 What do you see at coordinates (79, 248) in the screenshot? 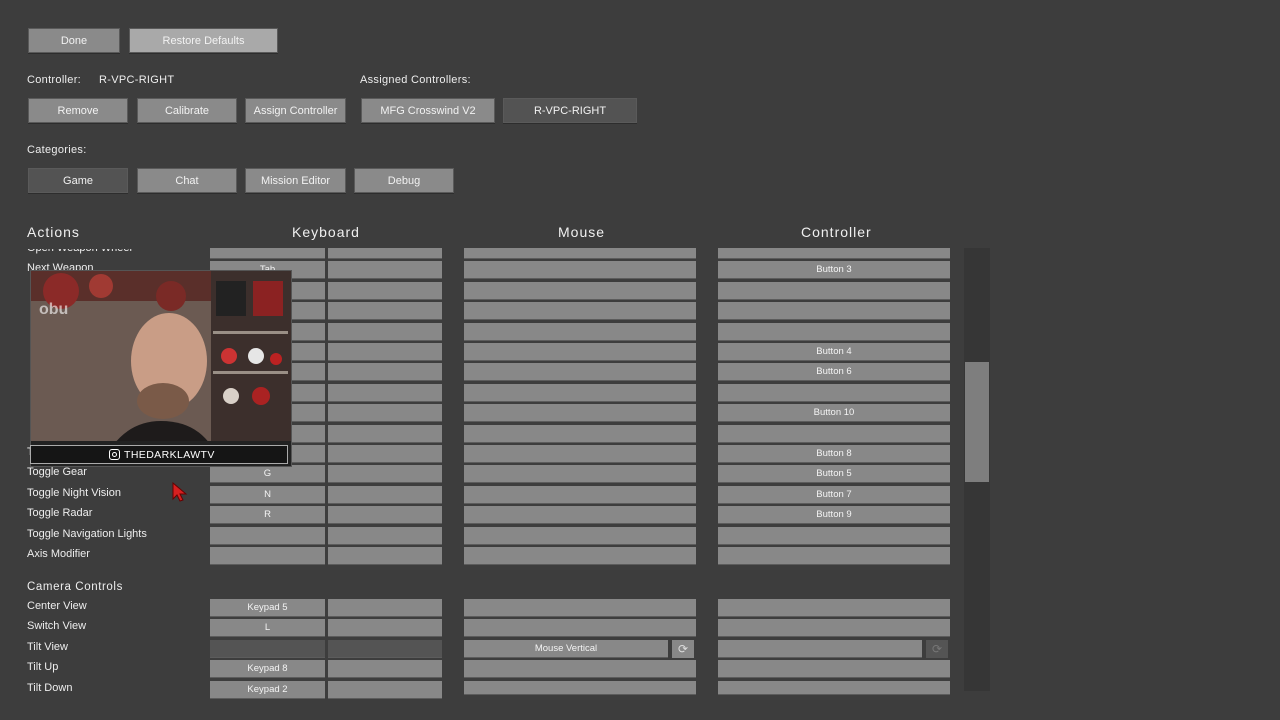
I see `action-label: Open Weapon Wheel` at bounding box center [79, 248].